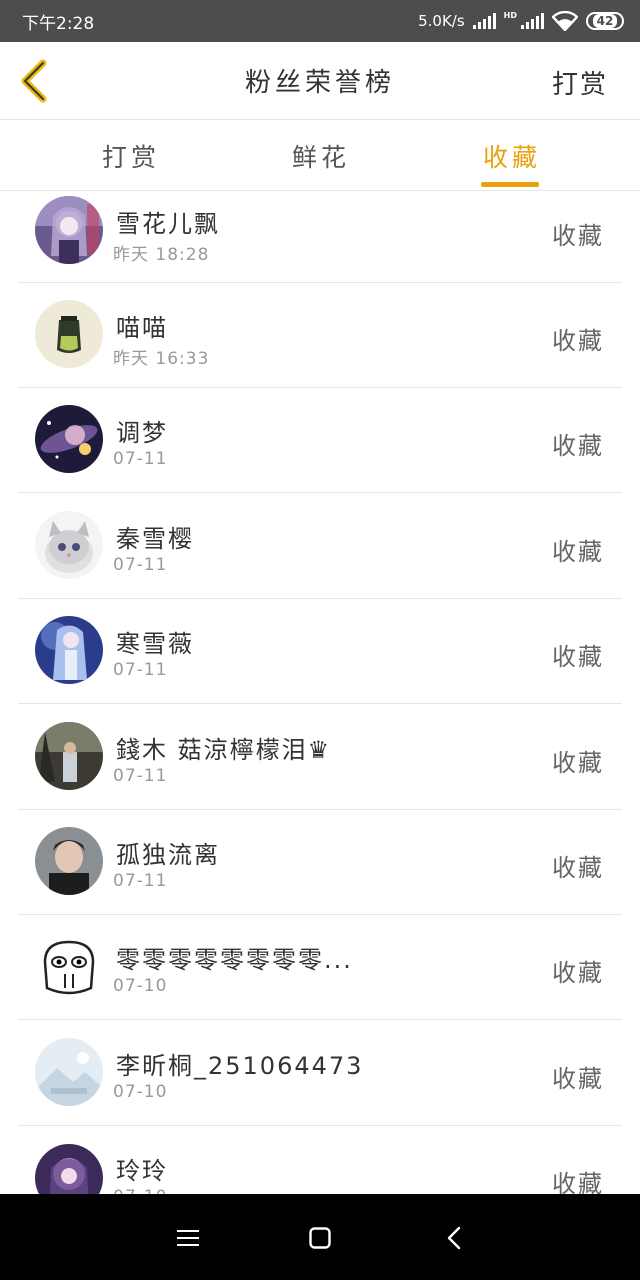 This screenshot has height=1280, width=640. Describe the element at coordinates (161, 359) in the screenshot. I see `item-date: 昨天 16:33` at that location.